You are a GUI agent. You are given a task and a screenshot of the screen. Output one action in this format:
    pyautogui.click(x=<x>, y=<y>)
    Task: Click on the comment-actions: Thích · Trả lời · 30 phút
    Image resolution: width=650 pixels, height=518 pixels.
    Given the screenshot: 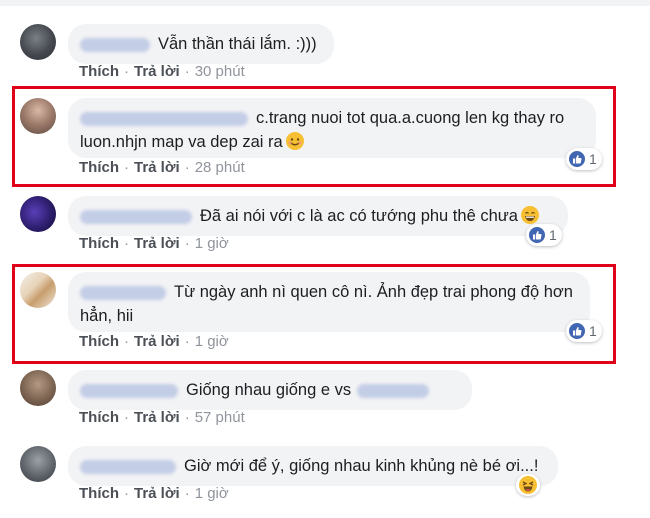 What is the action you would take?
    pyautogui.click(x=162, y=72)
    